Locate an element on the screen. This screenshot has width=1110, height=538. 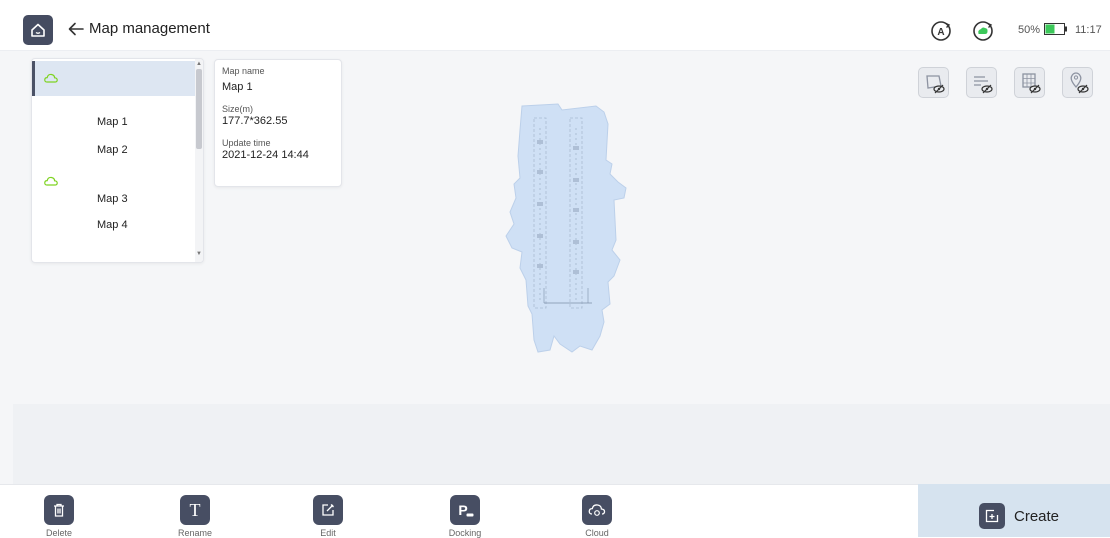
create-map-icon is located at coordinates (992, 516).